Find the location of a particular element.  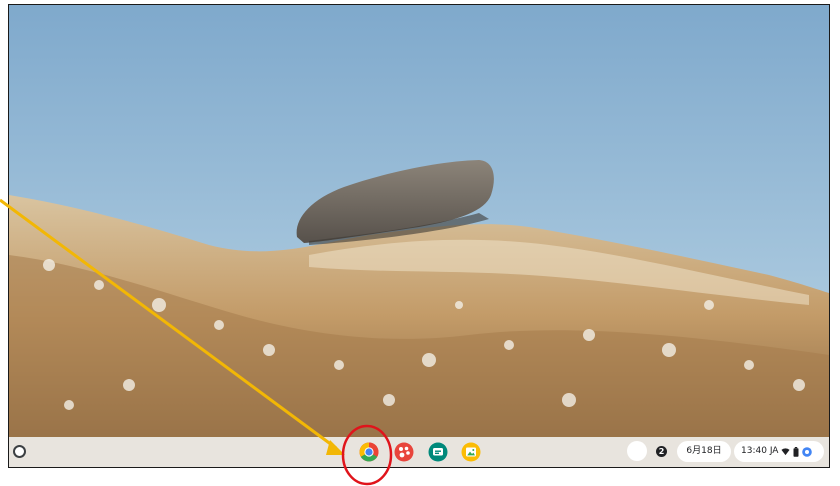

chat-icon is located at coordinates (438, 452).